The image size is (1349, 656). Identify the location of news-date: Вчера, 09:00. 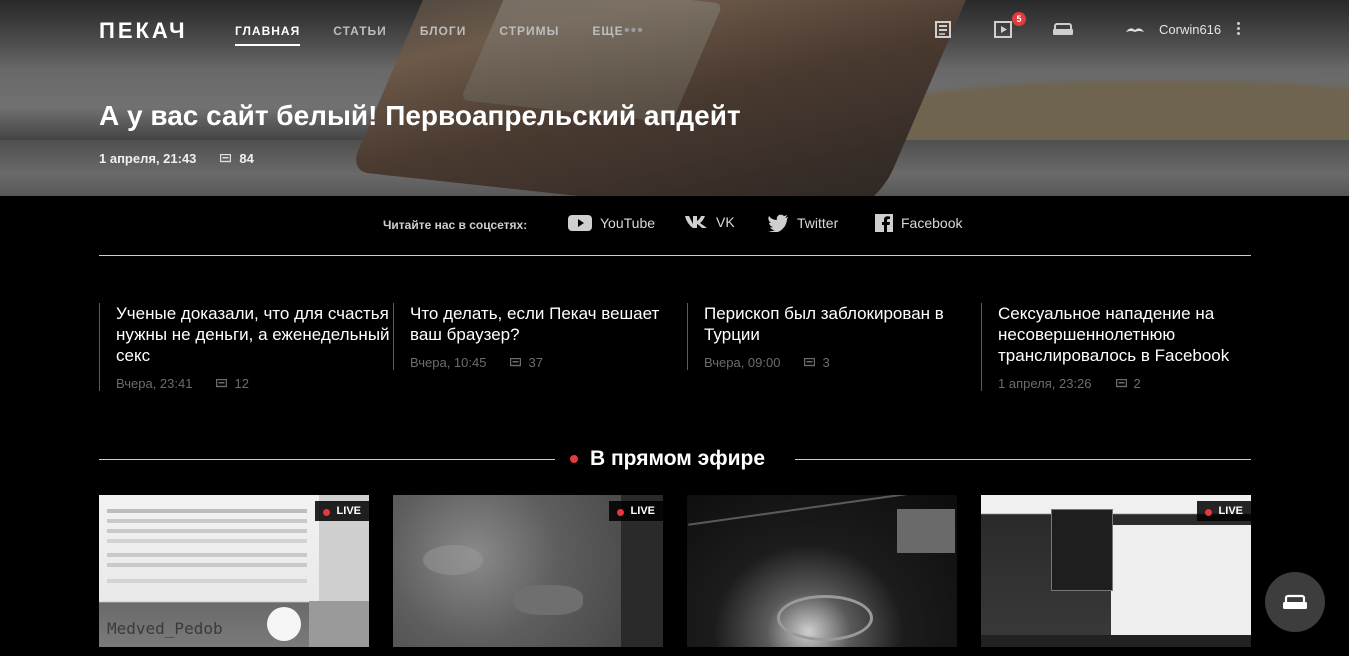
(742, 362).